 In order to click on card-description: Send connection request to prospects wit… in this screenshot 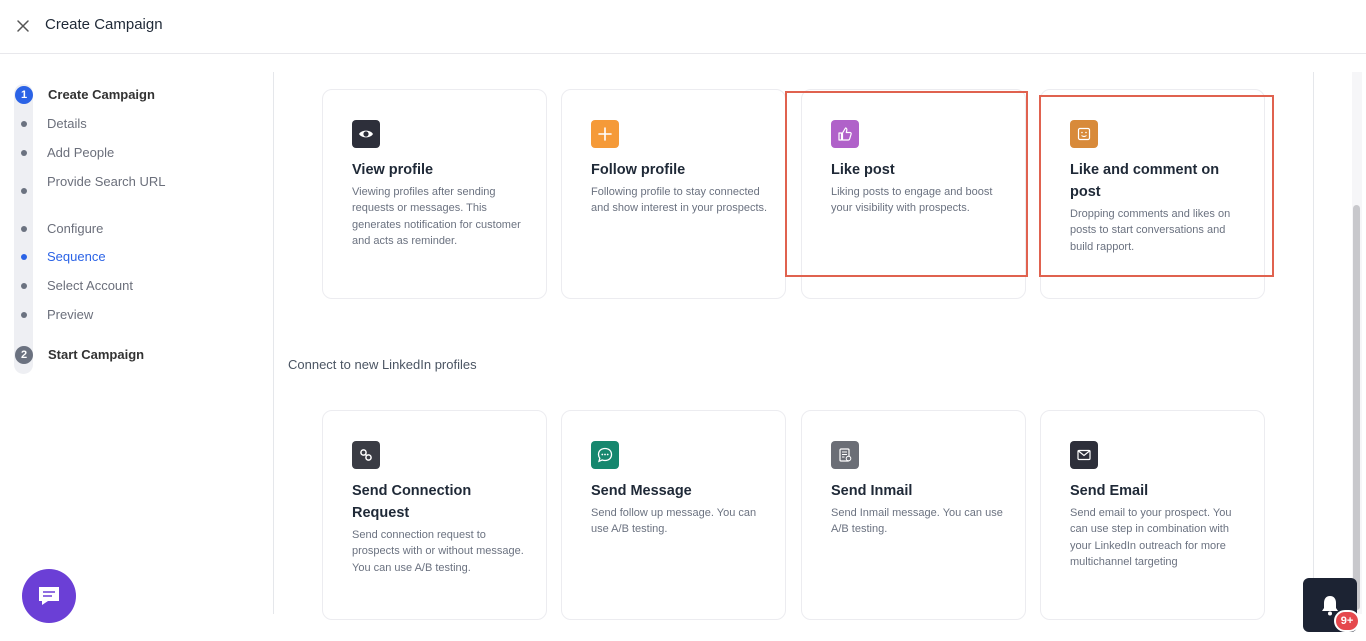, I will do `click(438, 551)`.